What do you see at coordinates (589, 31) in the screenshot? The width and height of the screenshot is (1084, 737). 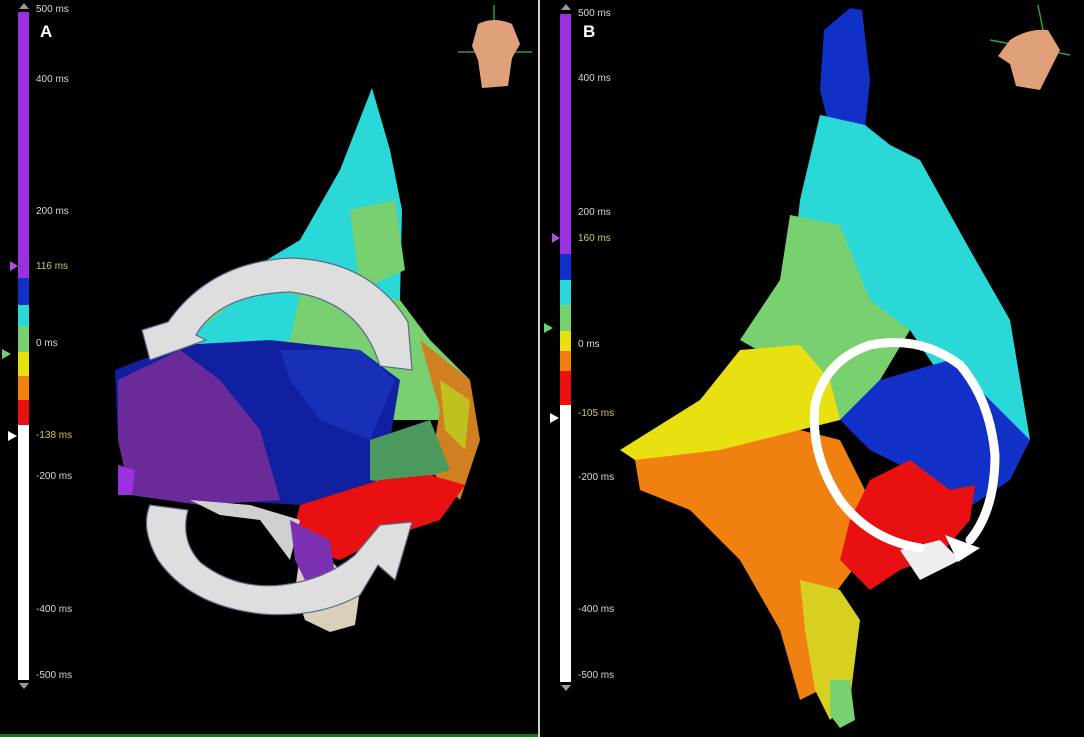 I see `panel-label: B` at bounding box center [589, 31].